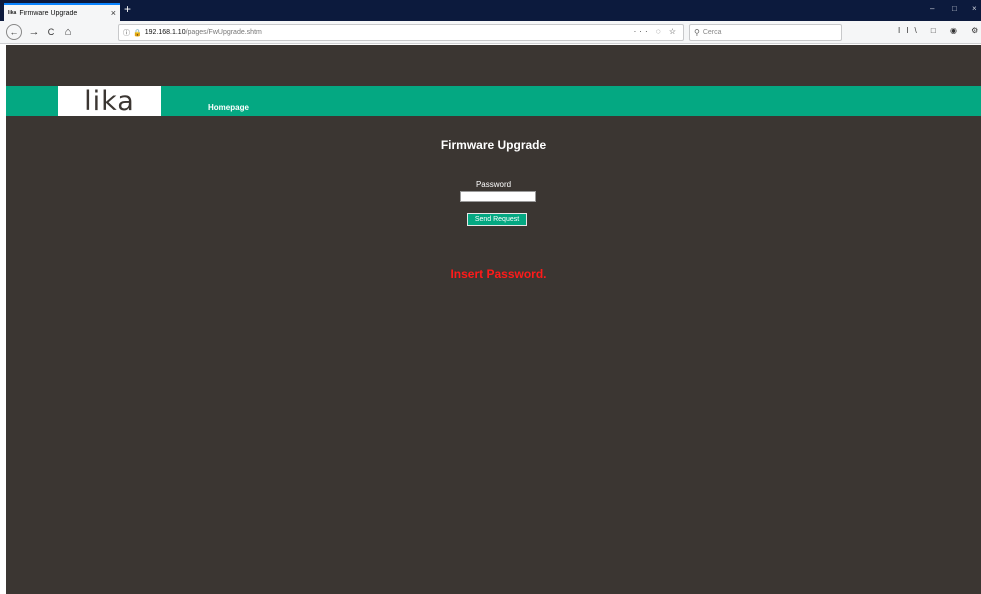 This screenshot has width=981, height=594. I want to click on error-message: Insert Password., so click(498, 274).